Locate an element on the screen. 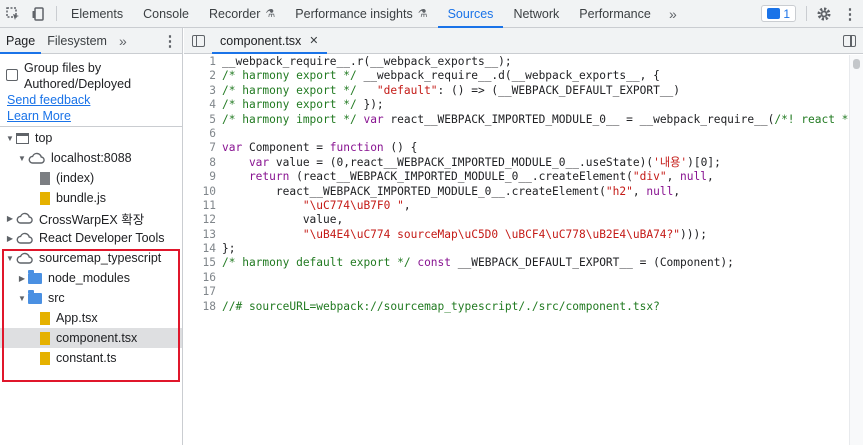 Image resolution: width=863 pixels, height=445 pixels. code-text: value, is located at coordinates (283, 220).